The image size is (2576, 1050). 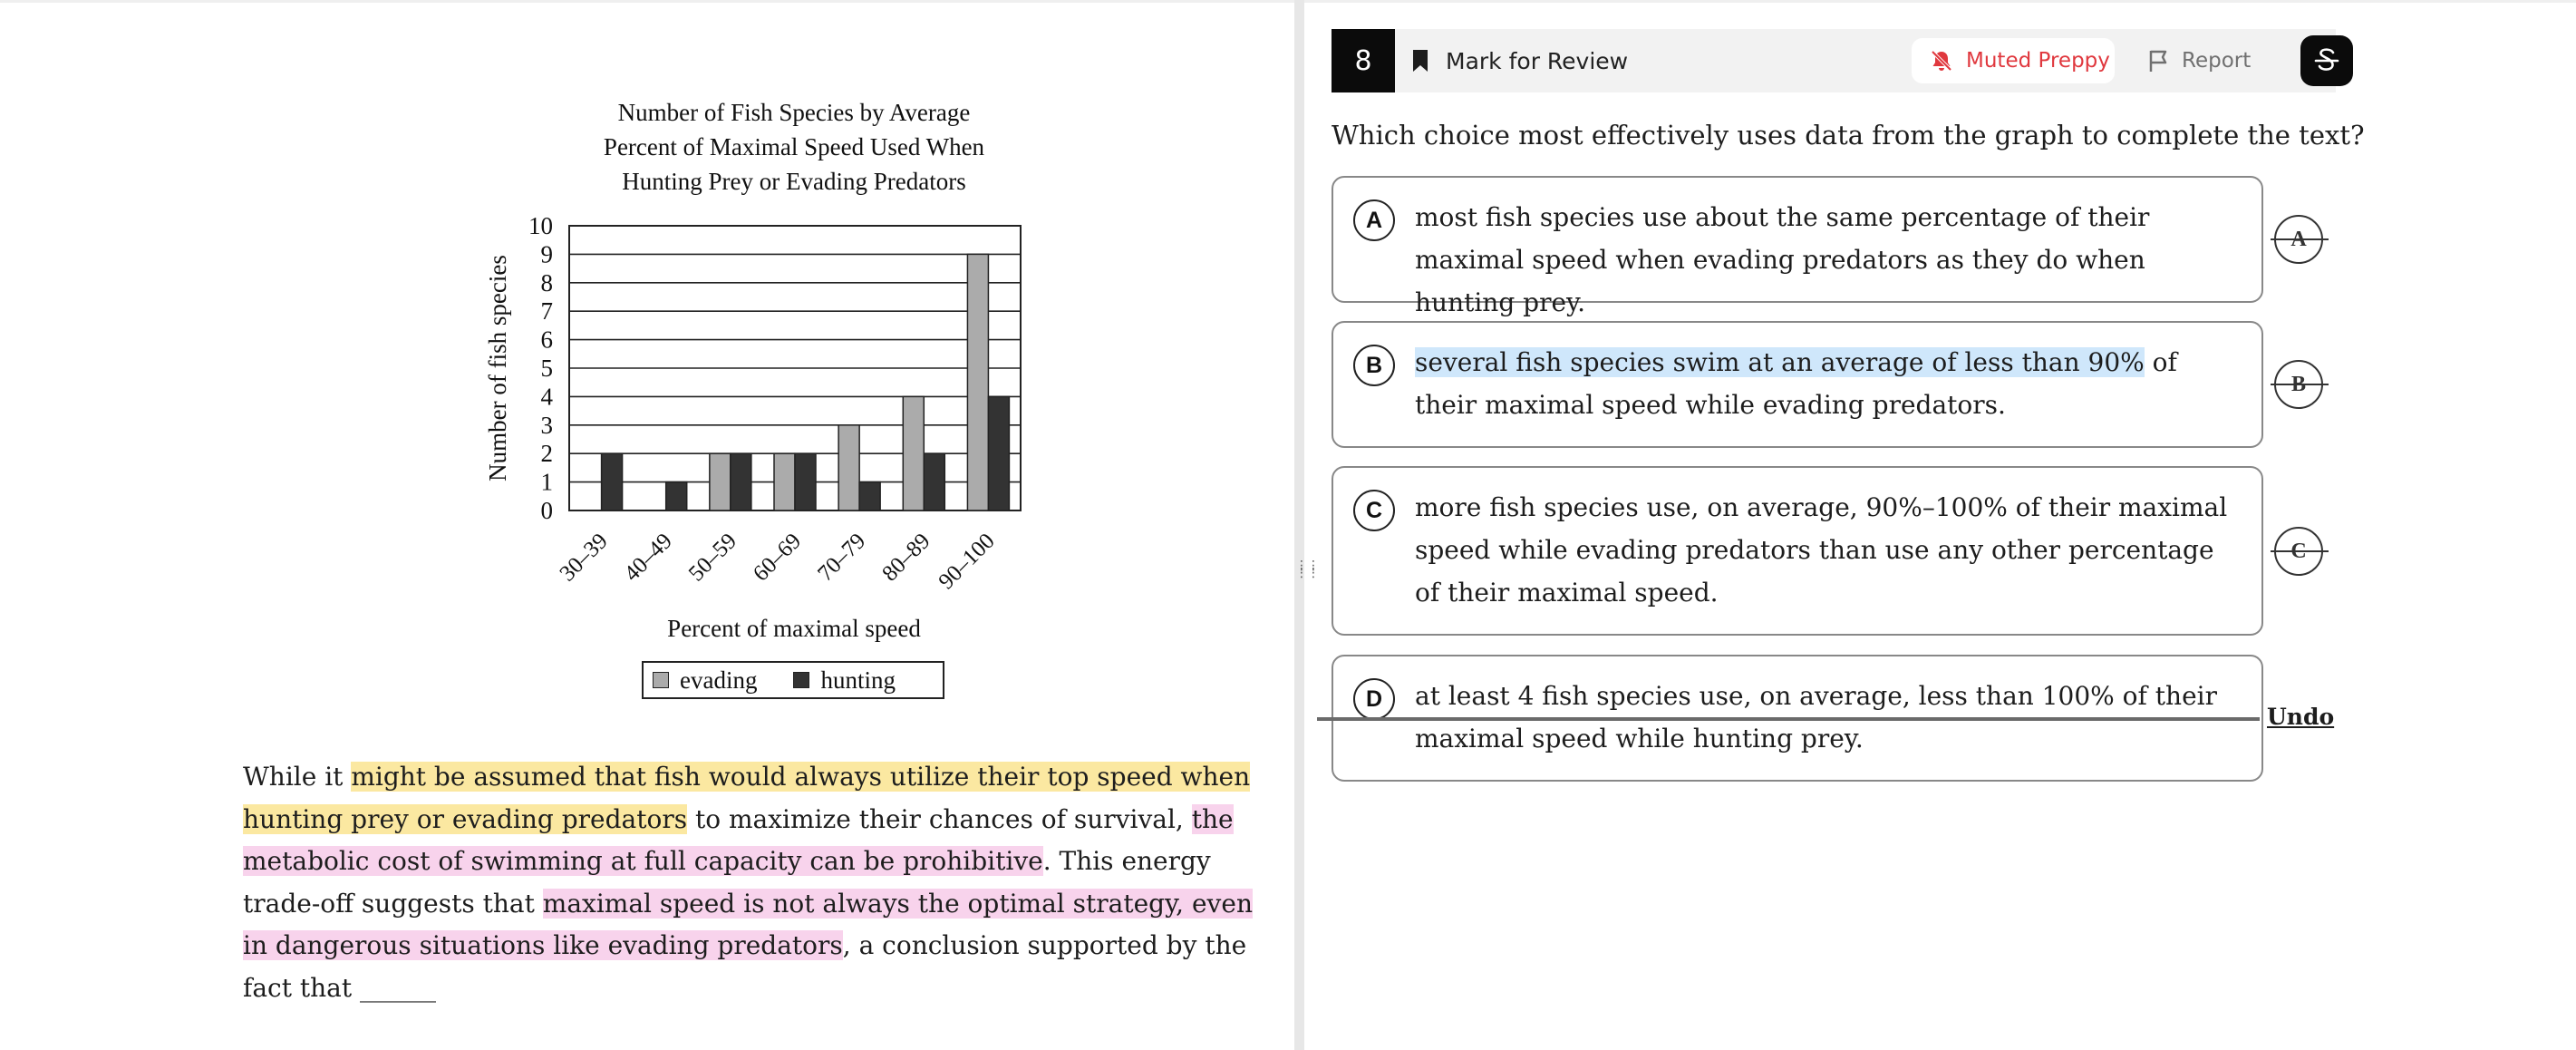 What do you see at coordinates (794, 628) in the screenshot?
I see `x-axis-label: Percent of maximal speed` at bounding box center [794, 628].